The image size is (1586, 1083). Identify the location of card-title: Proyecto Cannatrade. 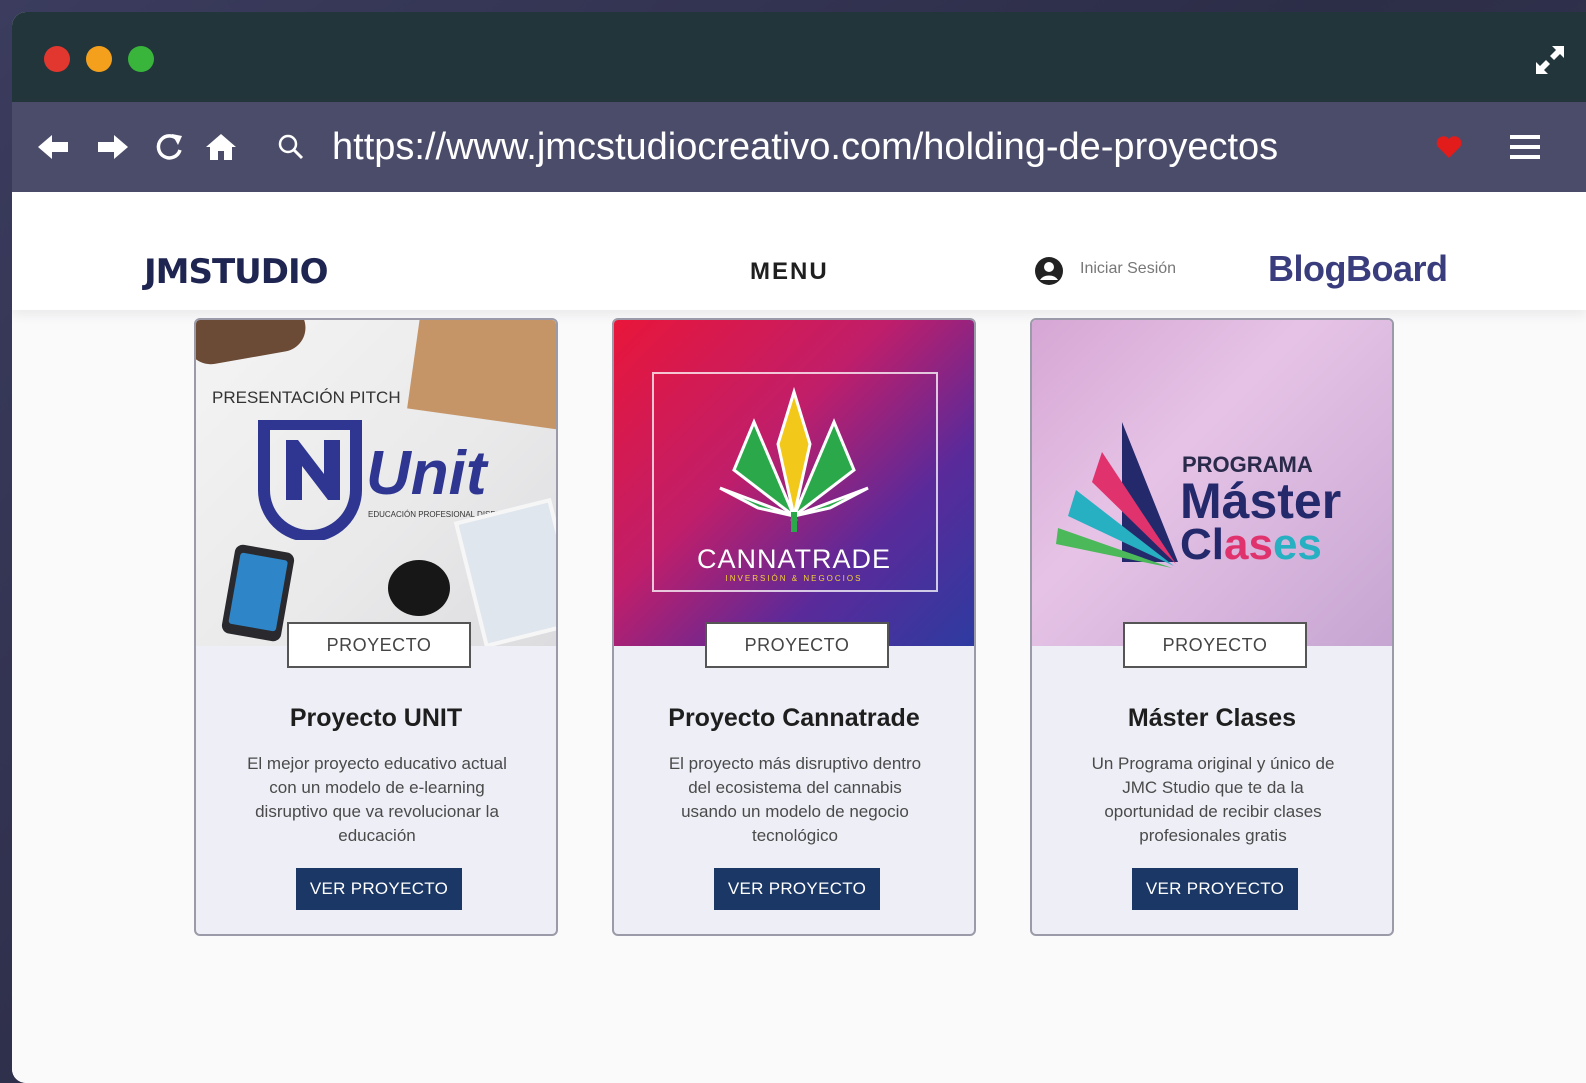
(794, 718).